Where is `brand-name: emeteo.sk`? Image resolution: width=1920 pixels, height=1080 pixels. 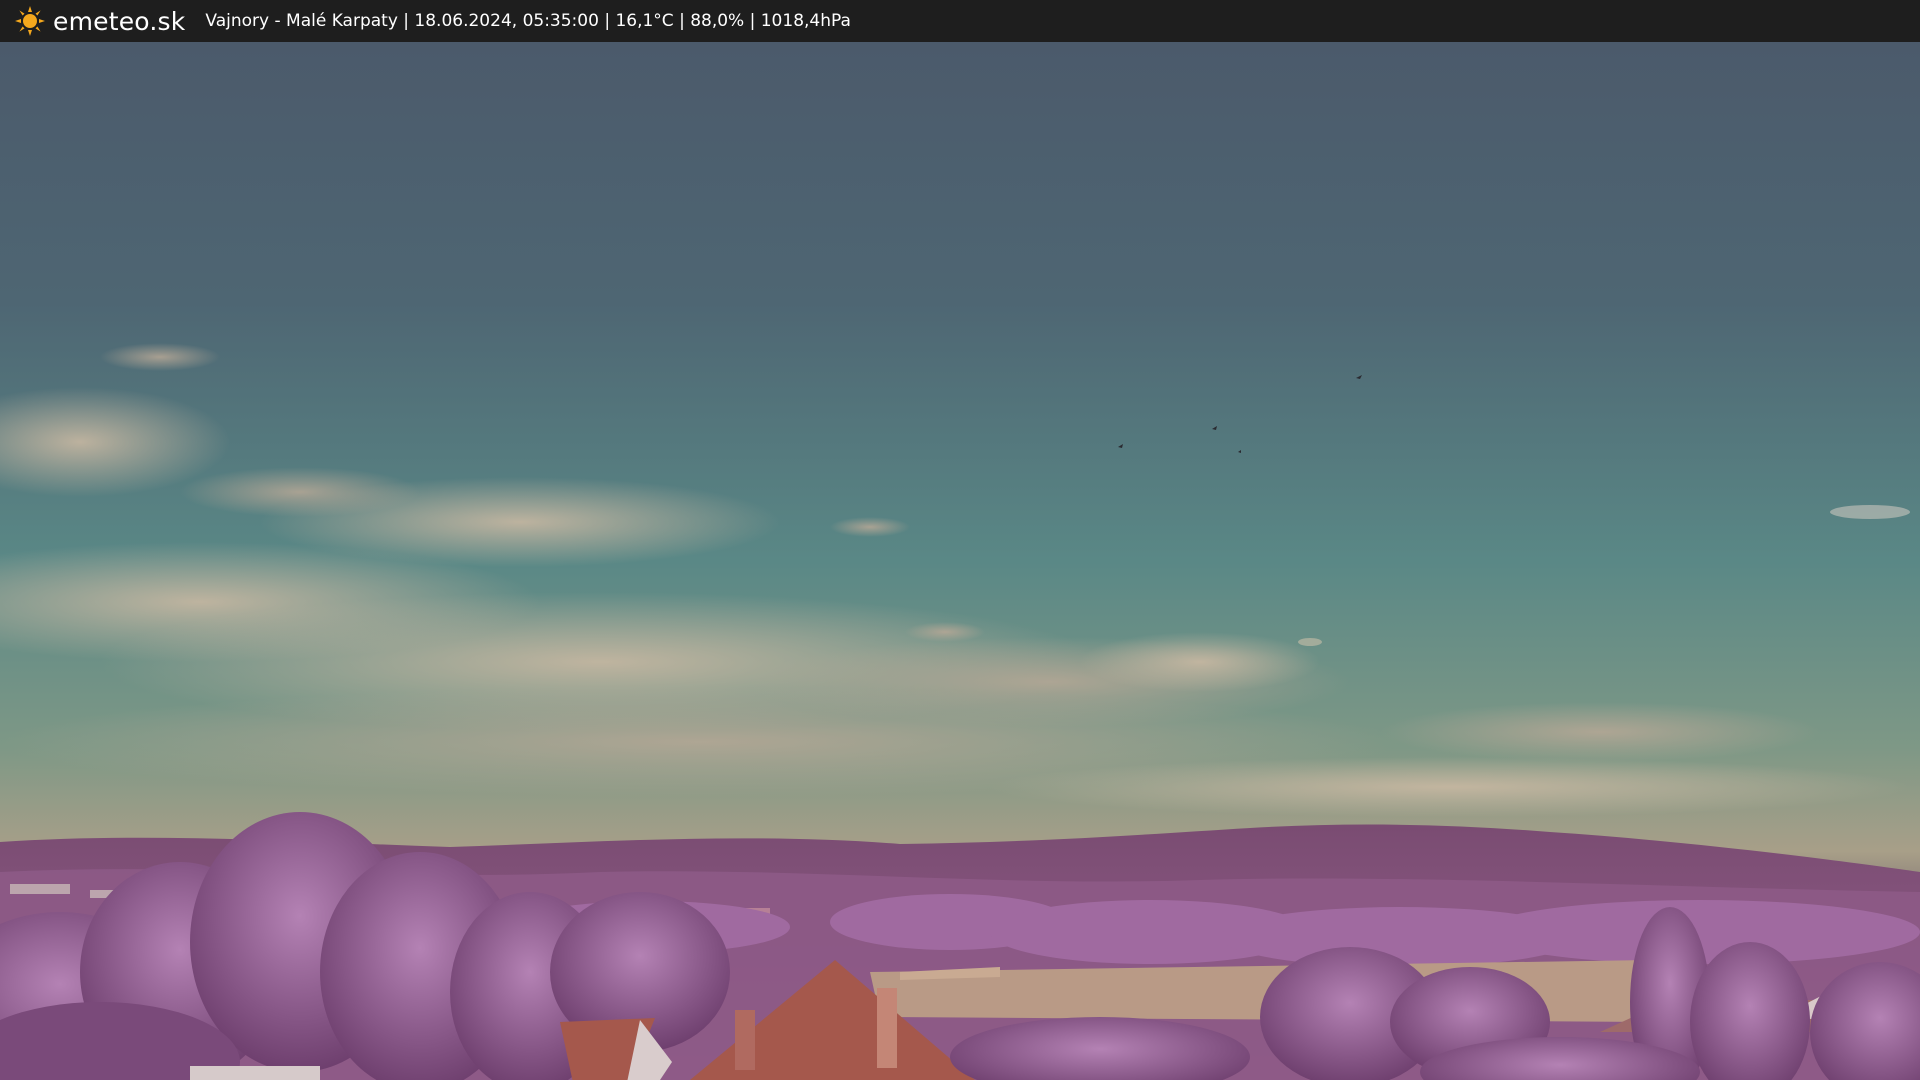 brand-name: emeteo.sk is located at coordinates (119, 21).